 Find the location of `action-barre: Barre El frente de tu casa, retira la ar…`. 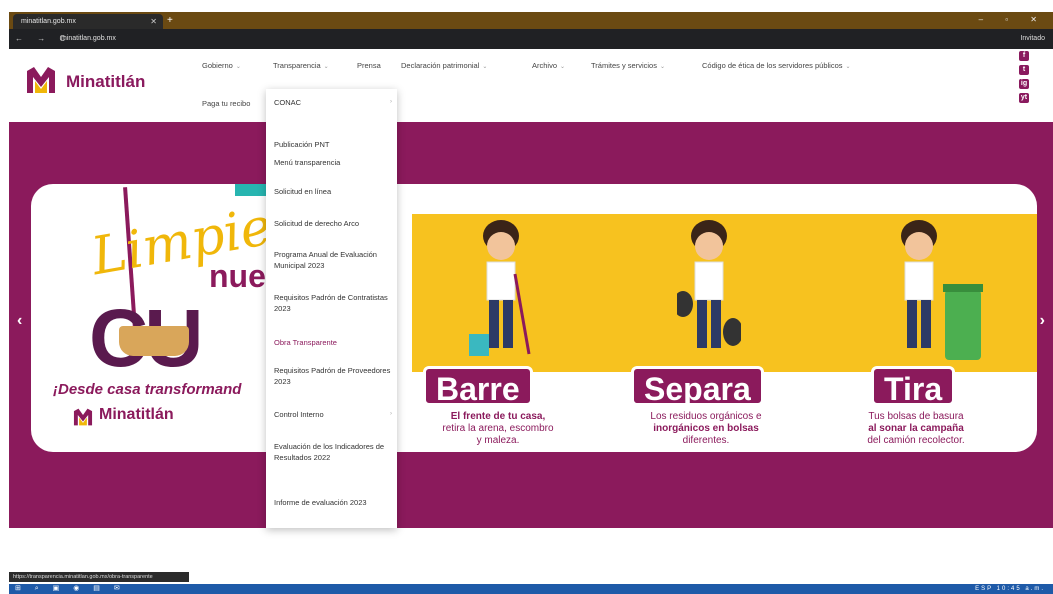

action-barre: Barre El frente de tu casa, retira la ar… is located at coordinates (498, 333).